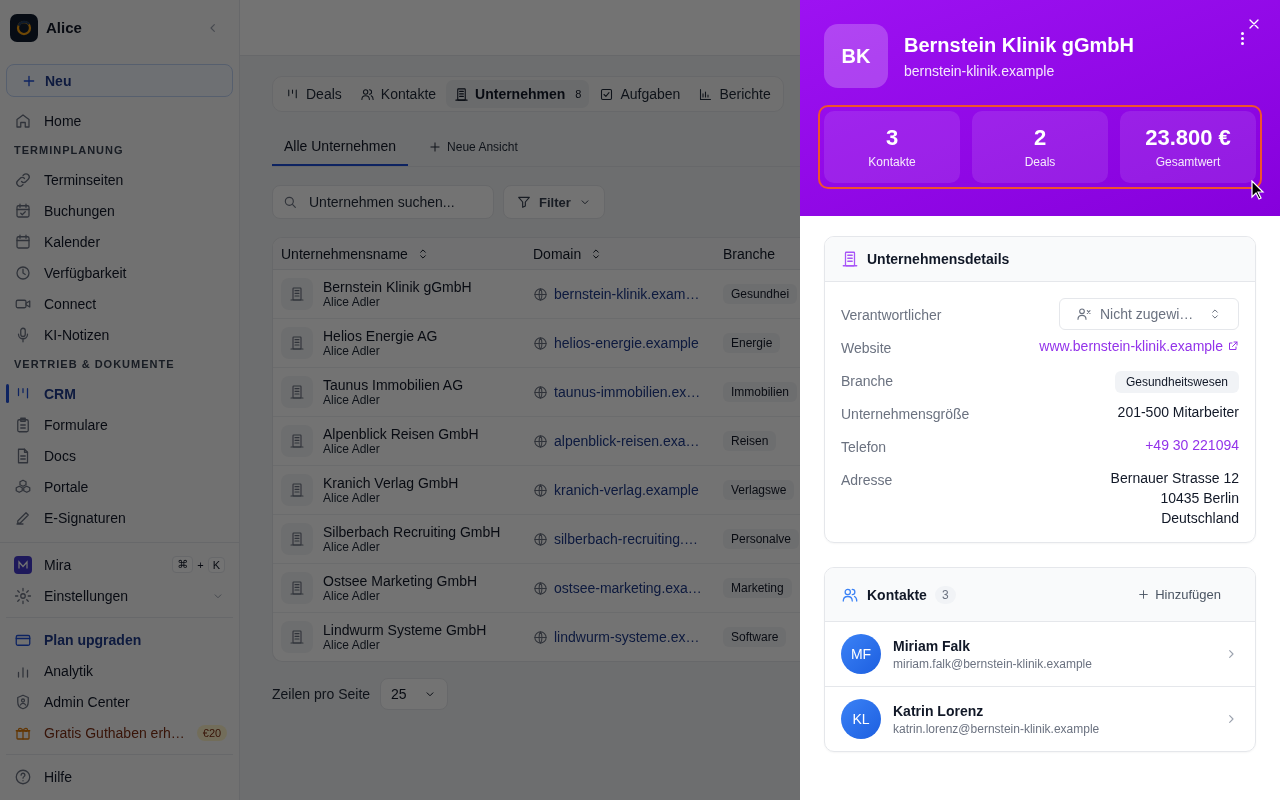 This screenshot has height=800, width=1280. What do you see at coordinates (1242, 38) in the screenshot?
I see `more-icon` at bounding box center [1242, 38].